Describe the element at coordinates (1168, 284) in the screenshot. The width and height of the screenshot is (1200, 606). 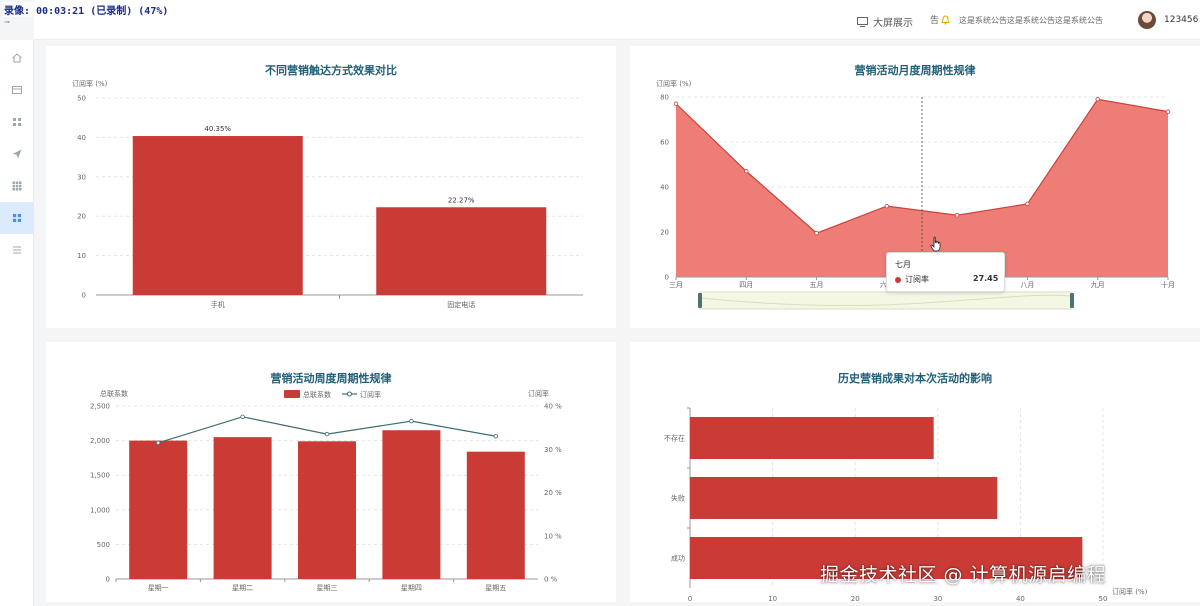
I see `x-tick-label: 十月` at that location.